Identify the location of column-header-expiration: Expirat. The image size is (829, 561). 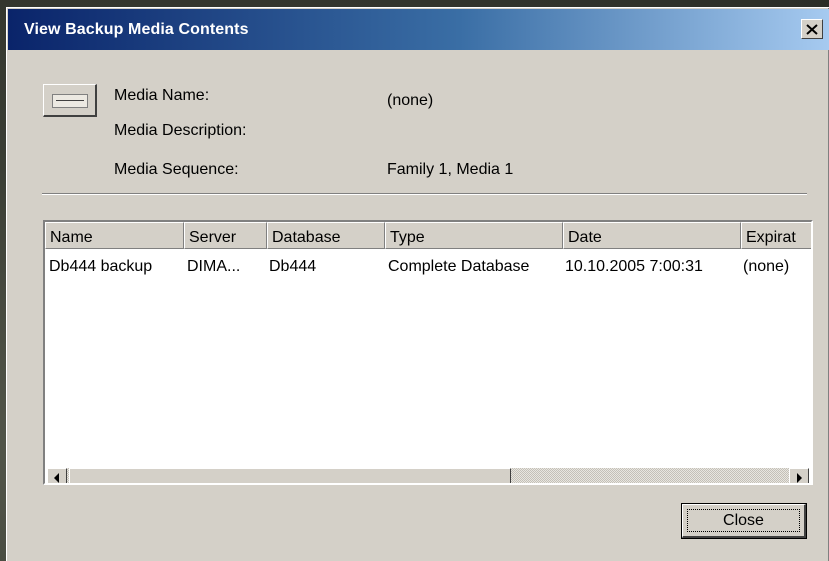
(776, 235).